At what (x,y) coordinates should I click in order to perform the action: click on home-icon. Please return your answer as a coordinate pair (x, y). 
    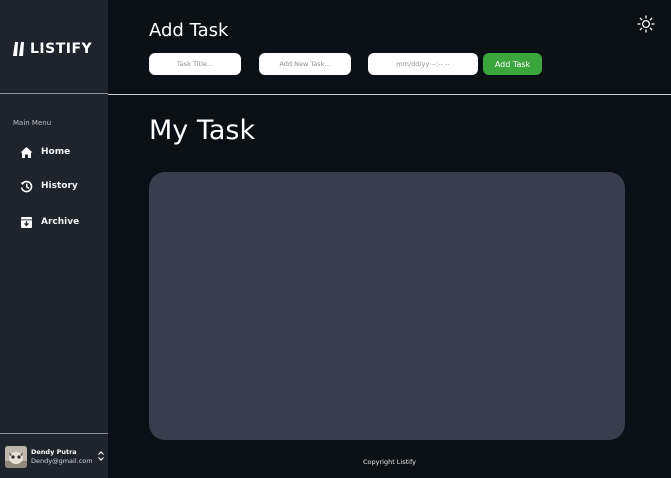
    Looking at the image, I should click on (26, 152).